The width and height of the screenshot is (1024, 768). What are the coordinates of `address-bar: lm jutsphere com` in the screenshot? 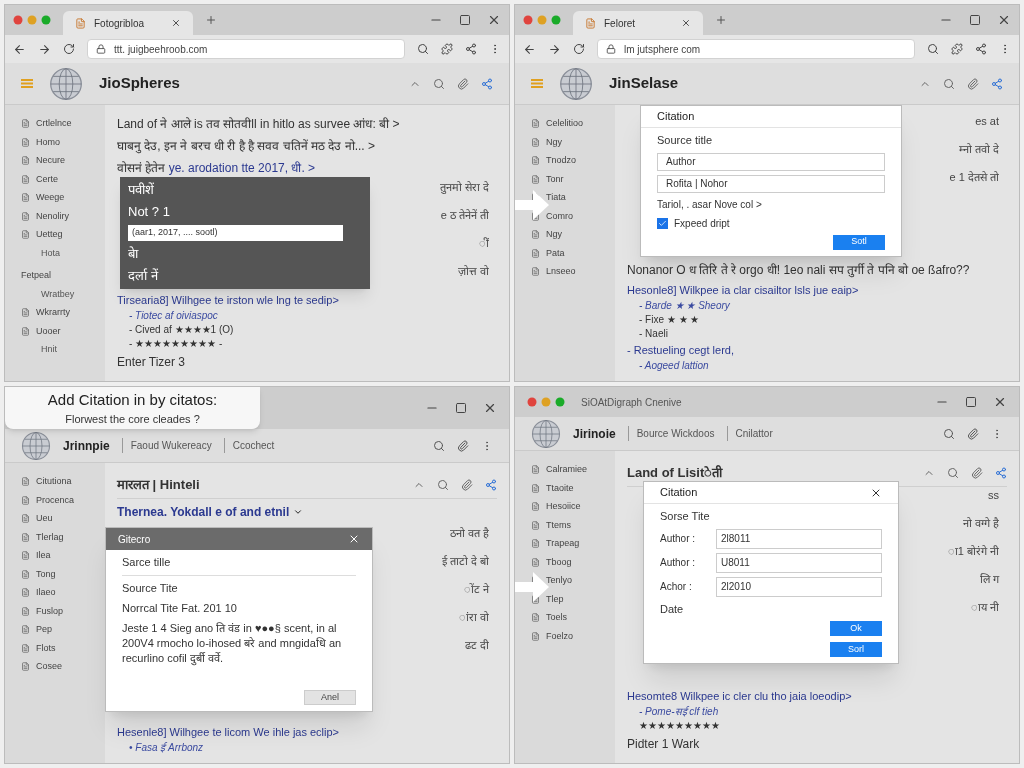 It's located at (756, 49).